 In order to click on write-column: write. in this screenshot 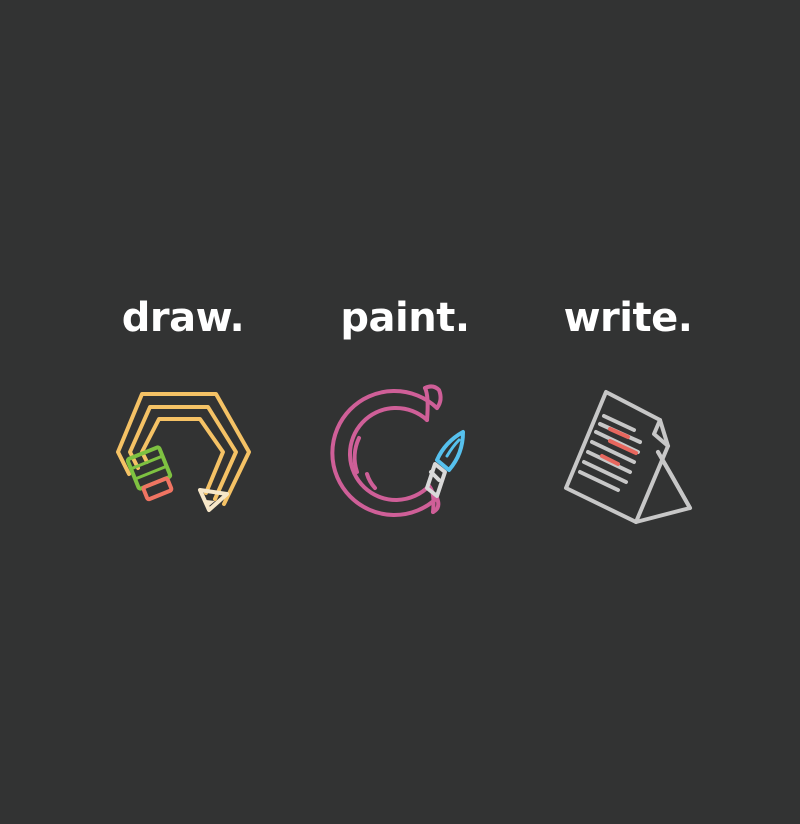, I will do `click(628, 418)`.